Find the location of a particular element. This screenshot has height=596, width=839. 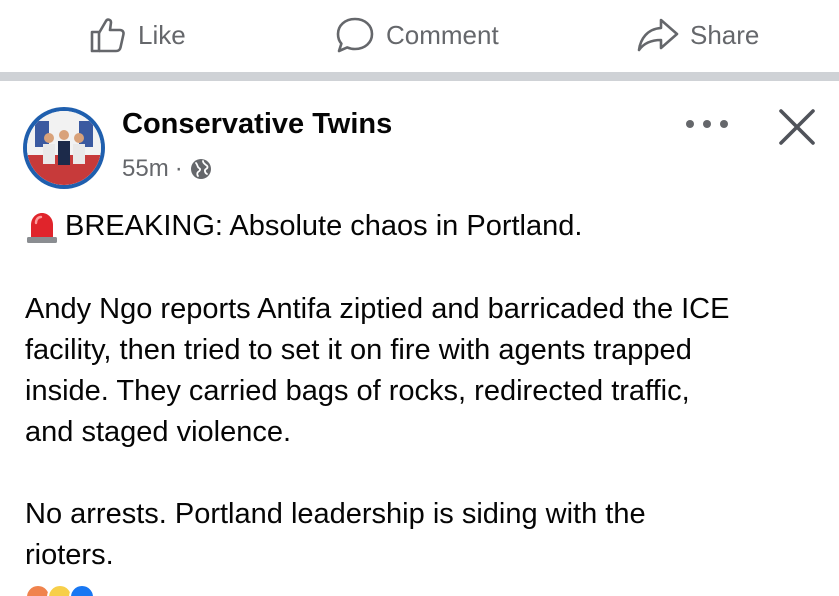

speech-bubble-icon is located at coordinates (355, 35).